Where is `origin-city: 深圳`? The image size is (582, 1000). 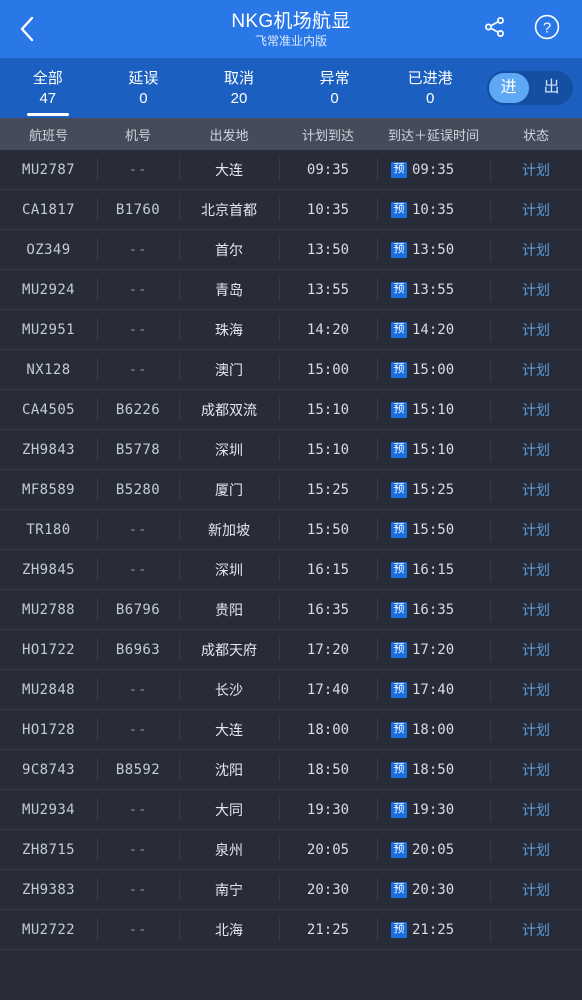 origin-city: 深圳 is located at coordinates (229, 569).